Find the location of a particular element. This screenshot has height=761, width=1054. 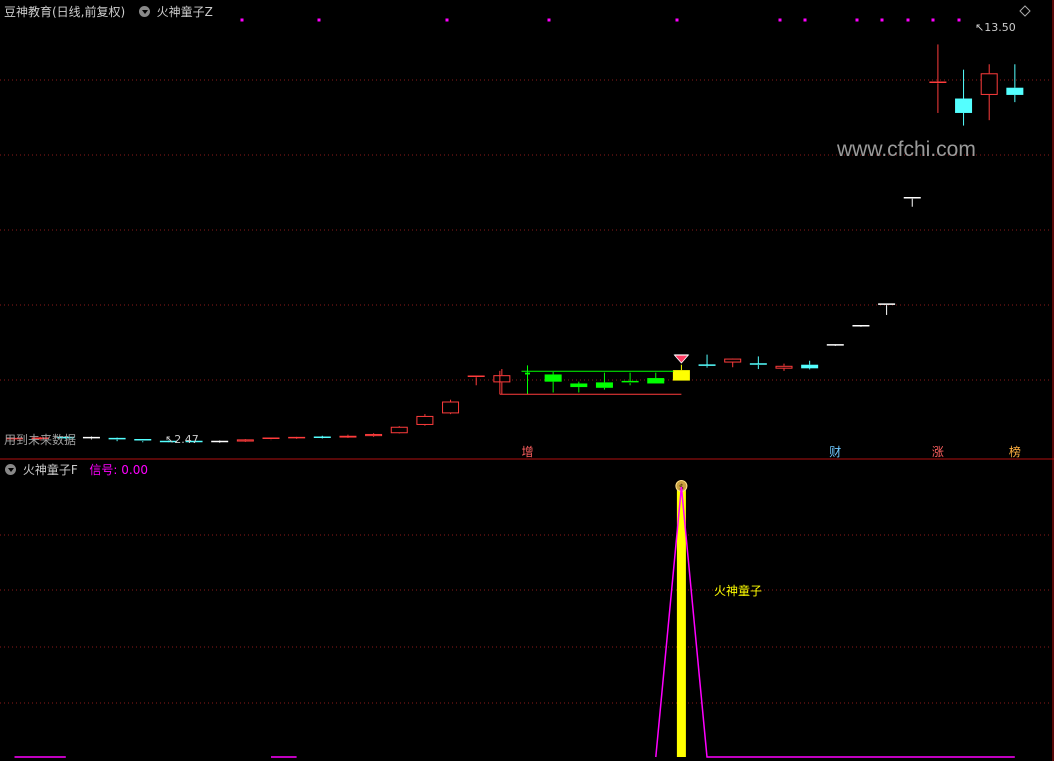

signal-label: 信号: is located at coordinates (103, 470).